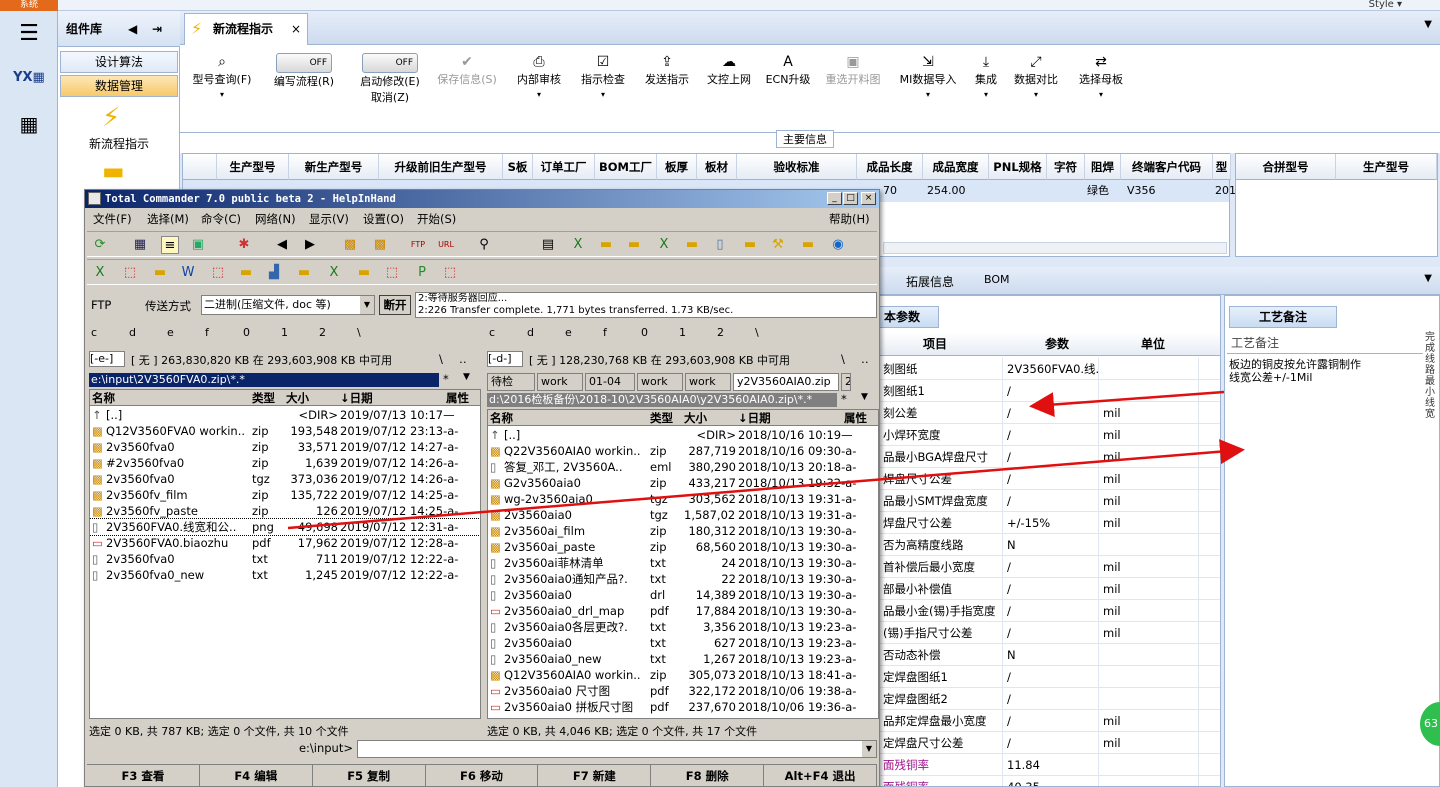 Image resolution: width=1440 pixels, height=787 pixels. Describe the element at coordinates (1049, 765) in the screenshot. I see `table-row: 面残铜率 11.84` at that location.